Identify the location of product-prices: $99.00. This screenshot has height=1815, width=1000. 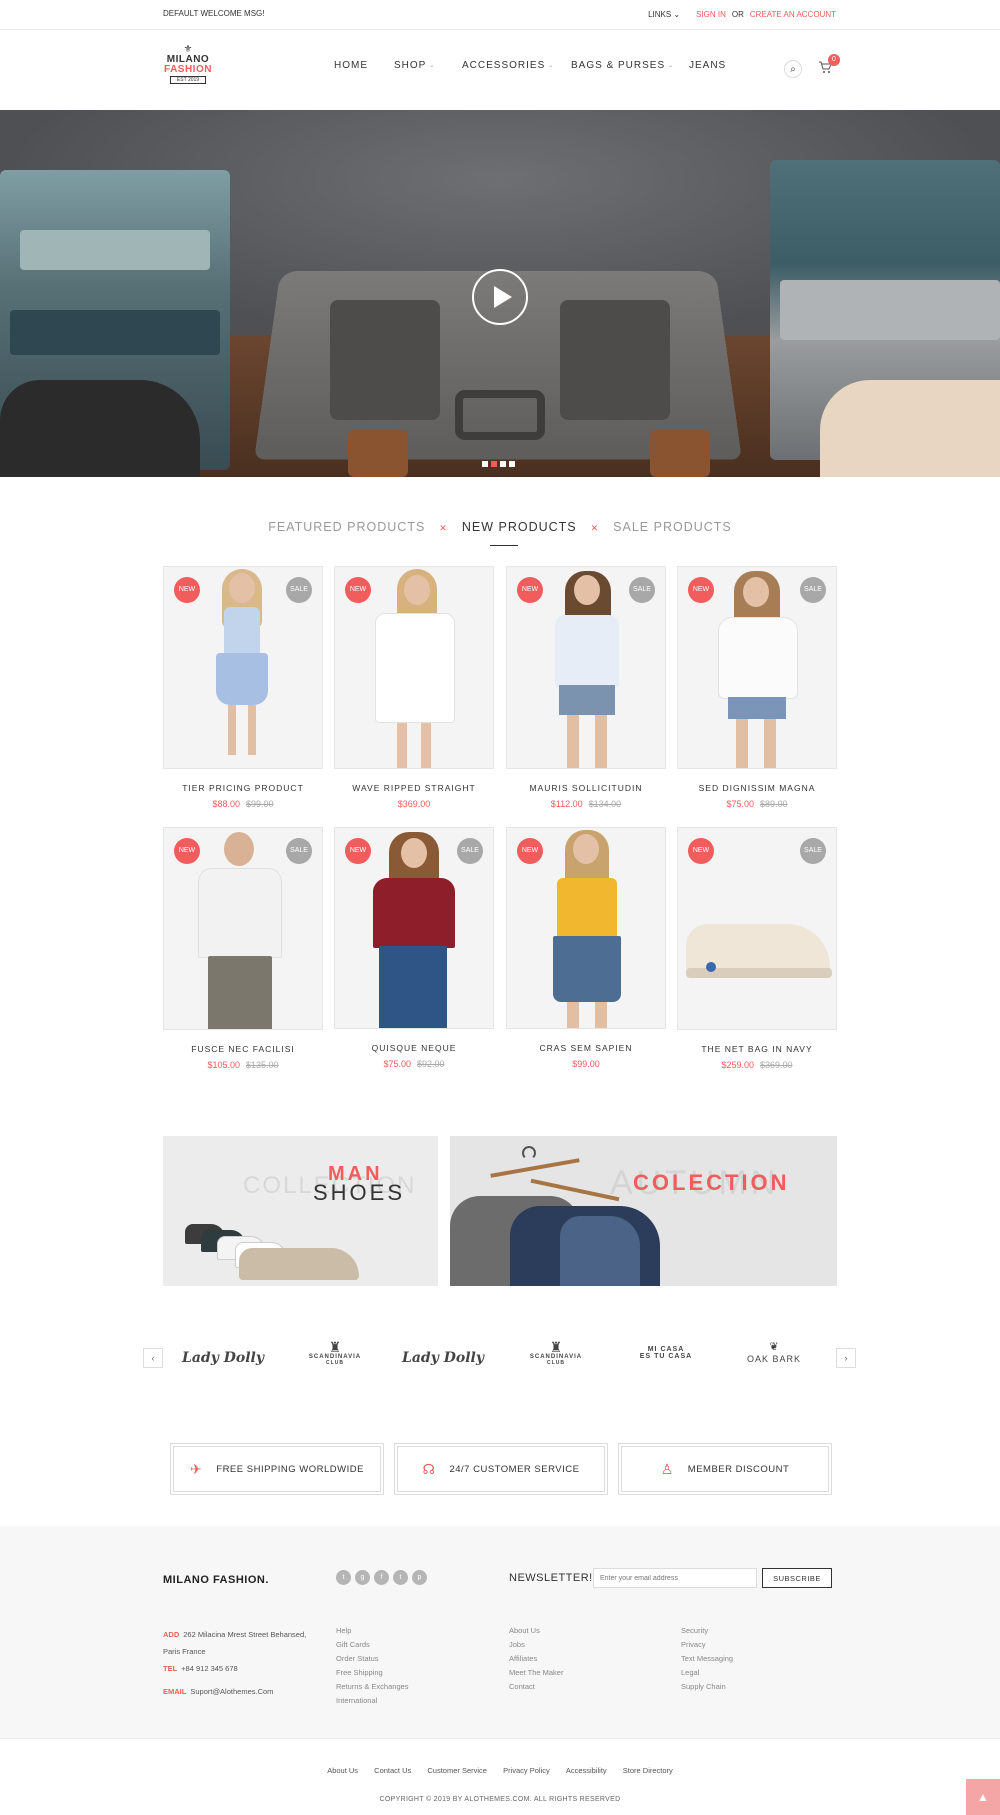
(586, 1064).